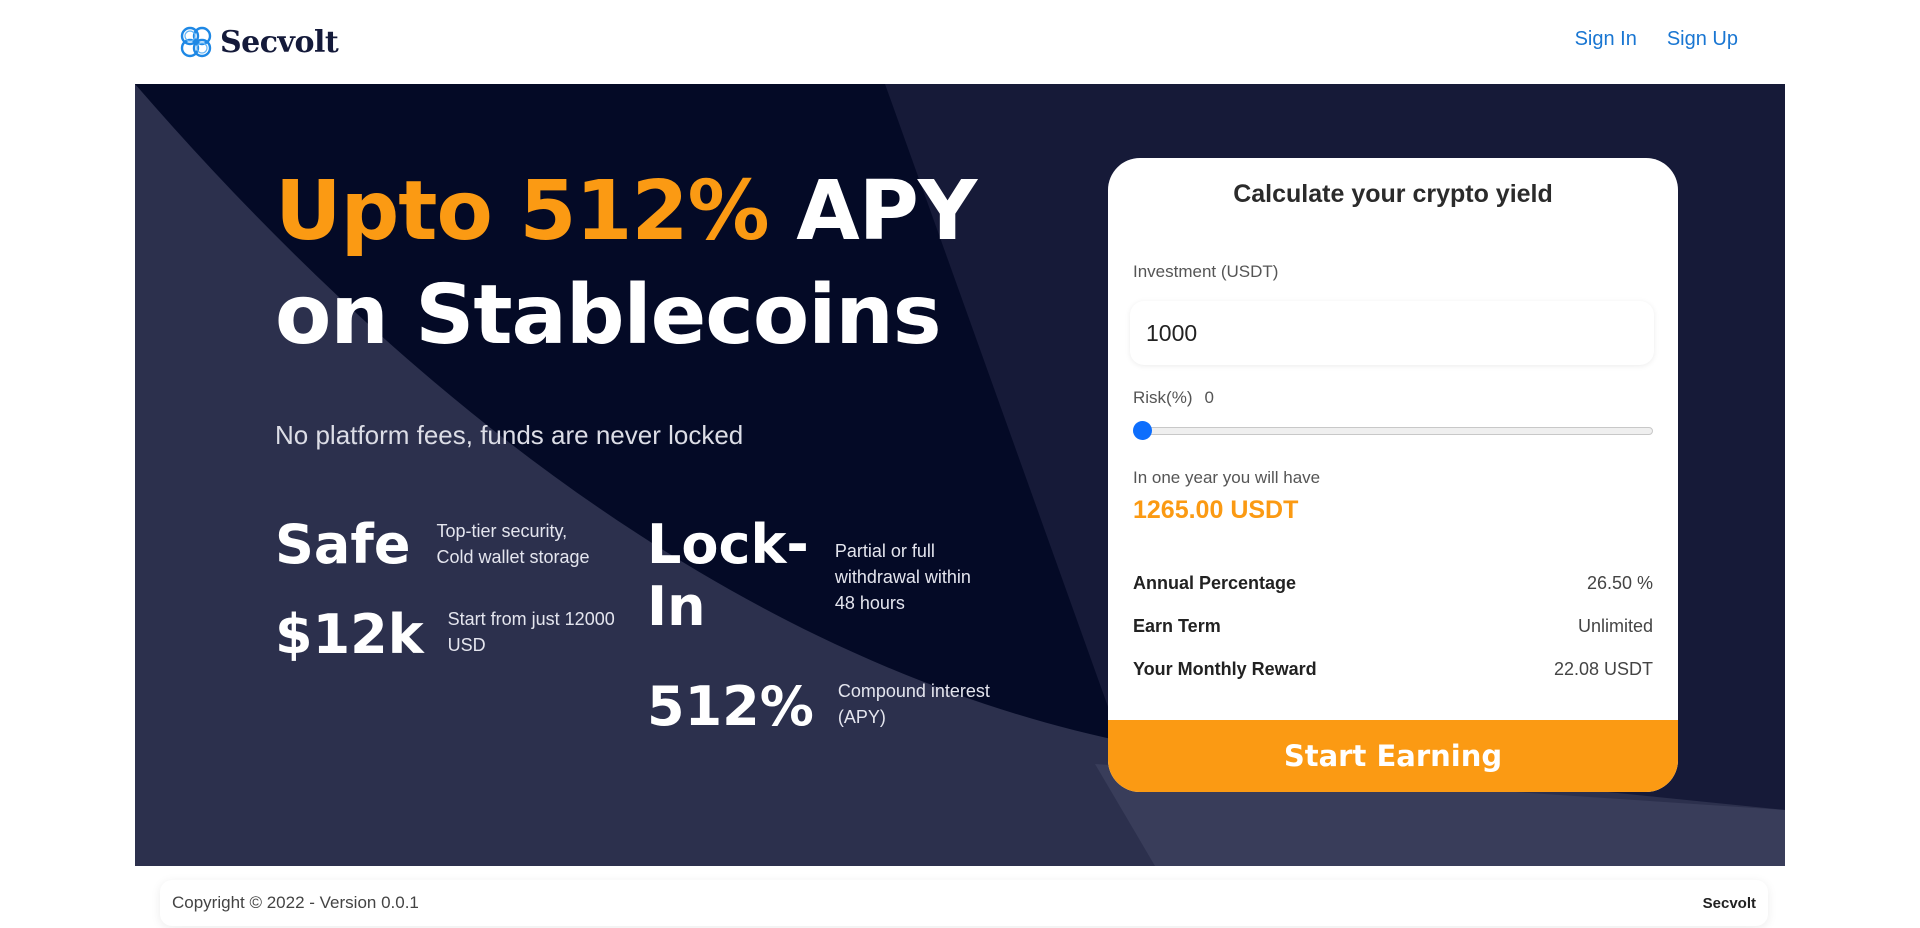 Image resolution: width=1920 pixels, height=928 pixels. What do you see at coordinates (1225, 669) in the screenshot?
I see `monthly-reward-label: Your Monthly Reward` at bounding box center [1225, 669].